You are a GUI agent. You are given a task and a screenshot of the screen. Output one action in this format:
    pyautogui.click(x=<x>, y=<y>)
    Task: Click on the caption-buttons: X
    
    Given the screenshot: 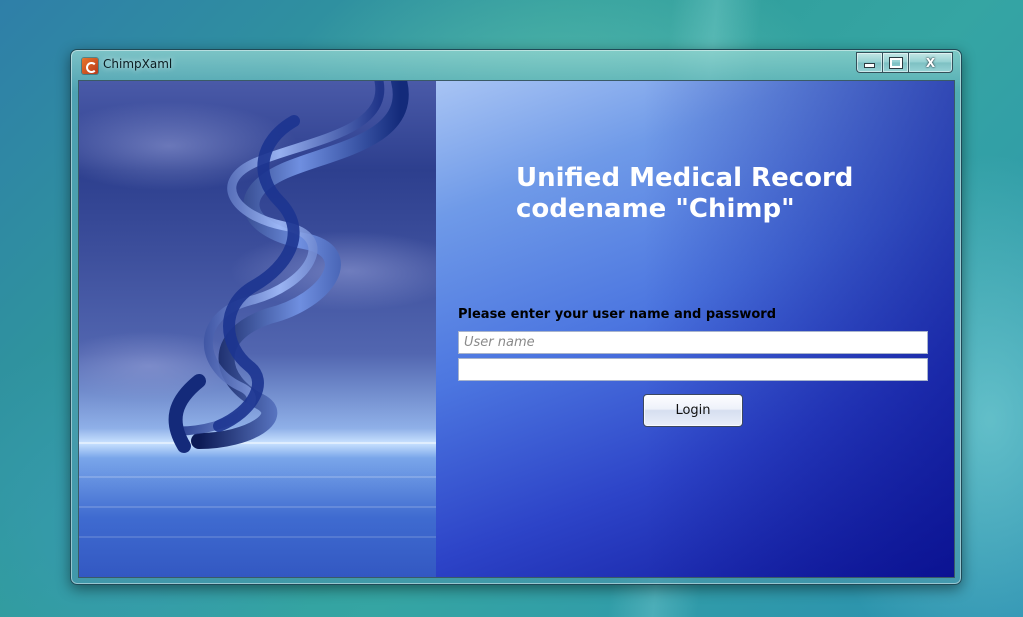 What is the action you would take?
    pyautogui.click(x=904, y=62)
    